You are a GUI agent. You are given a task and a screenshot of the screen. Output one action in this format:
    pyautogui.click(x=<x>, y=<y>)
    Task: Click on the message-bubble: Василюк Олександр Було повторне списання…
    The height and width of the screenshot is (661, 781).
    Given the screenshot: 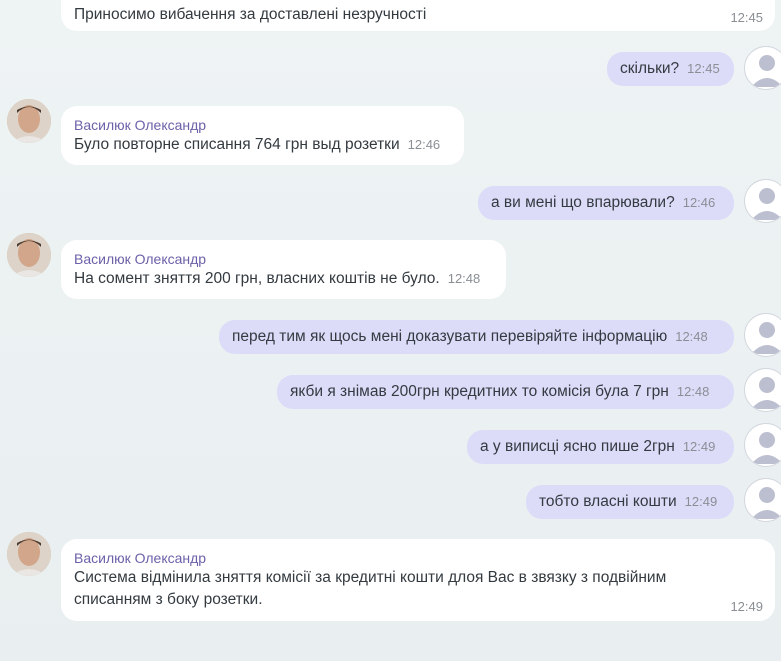 What is the action you would take?
    pyautogui.click(x=262, y=135)
    